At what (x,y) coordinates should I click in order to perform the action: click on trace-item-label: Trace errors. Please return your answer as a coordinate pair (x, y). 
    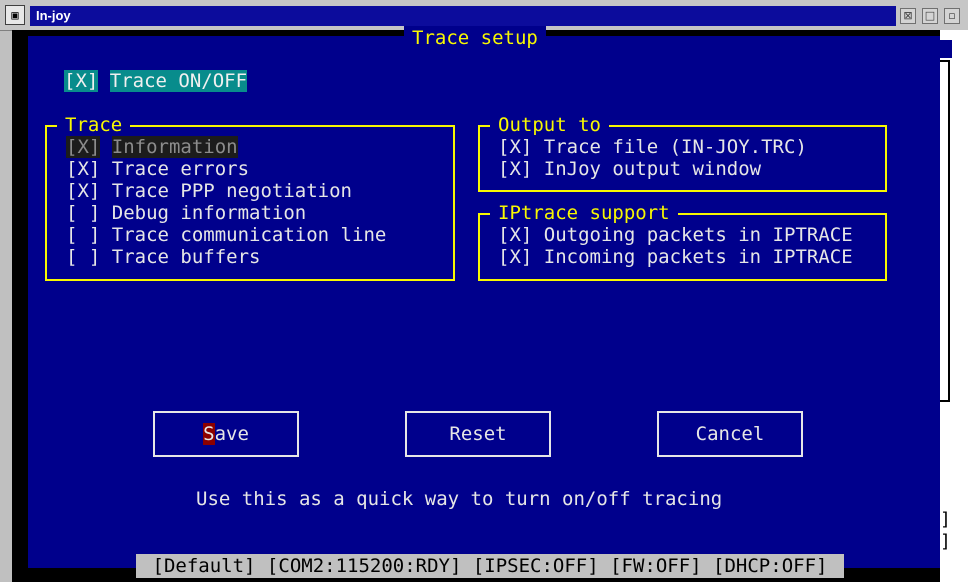
    Looking at the image, I should click on (180, 169).